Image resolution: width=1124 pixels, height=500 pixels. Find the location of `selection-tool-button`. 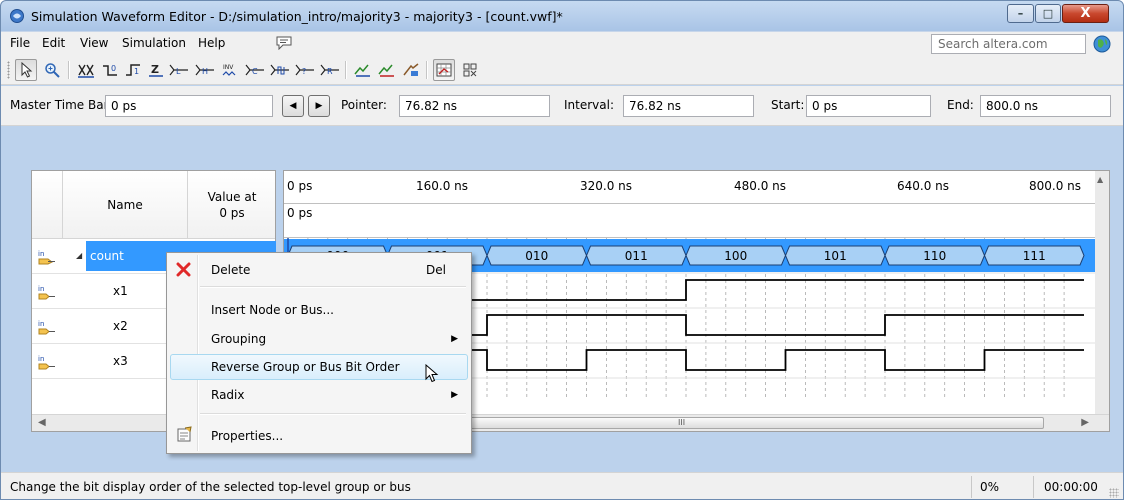

selection-tool-button is located at coordinates (26, 70).